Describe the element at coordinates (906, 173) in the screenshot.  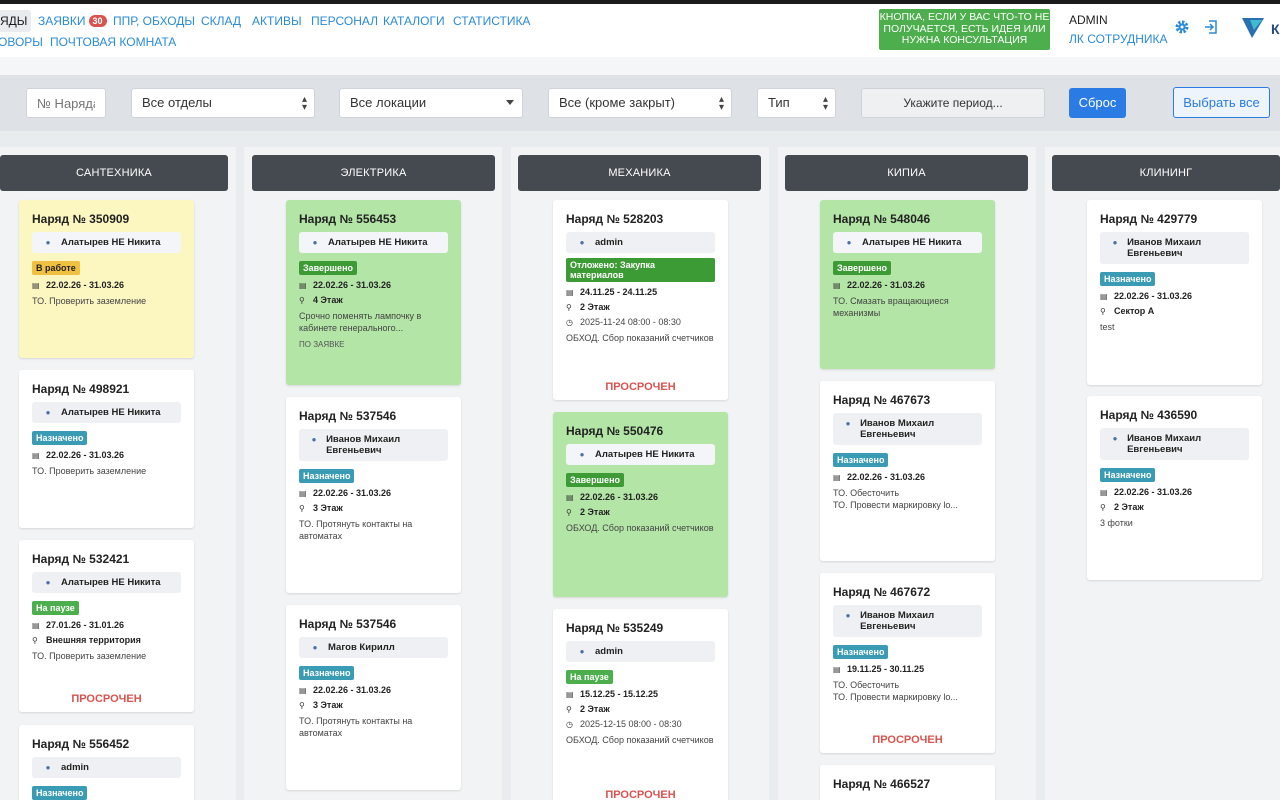
I see `column-header-instrumentation: КИПИА` at that location.